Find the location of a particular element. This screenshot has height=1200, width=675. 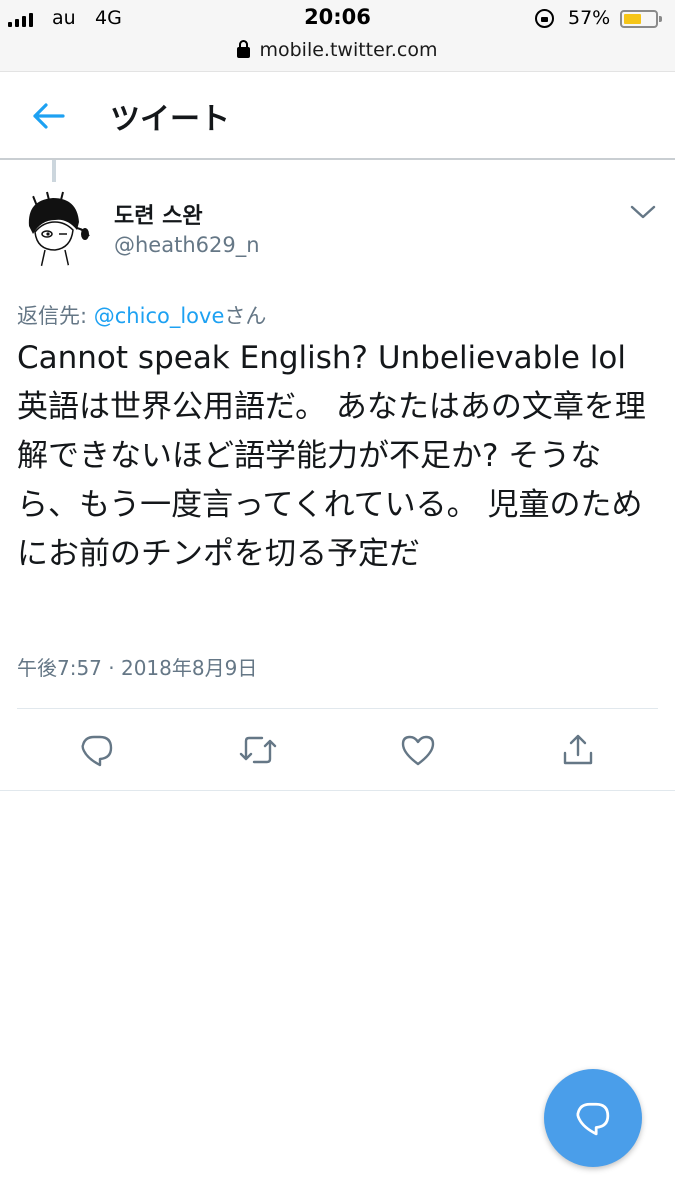

reply-icon is located at coordinates (97, 751).